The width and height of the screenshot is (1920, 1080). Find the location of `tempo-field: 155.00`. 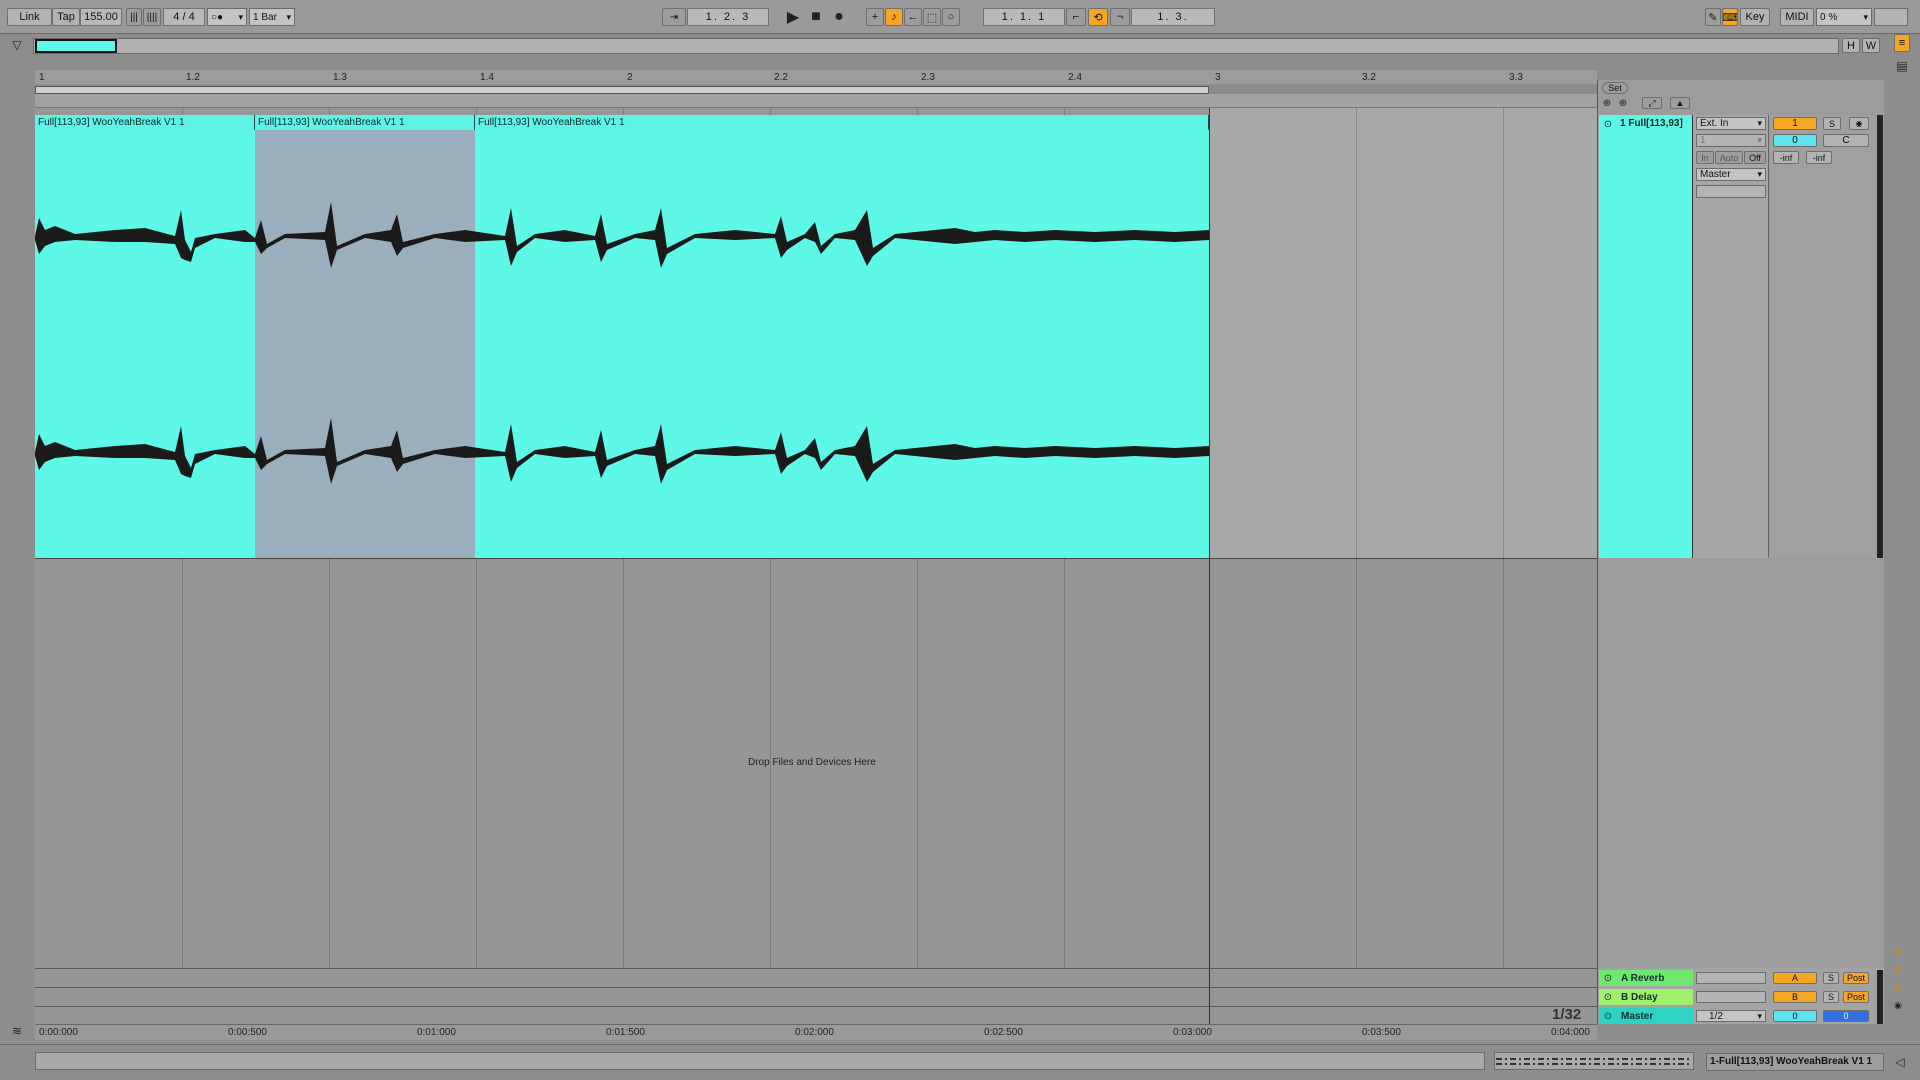

tempo-field: 155.00 is located at coordinates (101, 17).